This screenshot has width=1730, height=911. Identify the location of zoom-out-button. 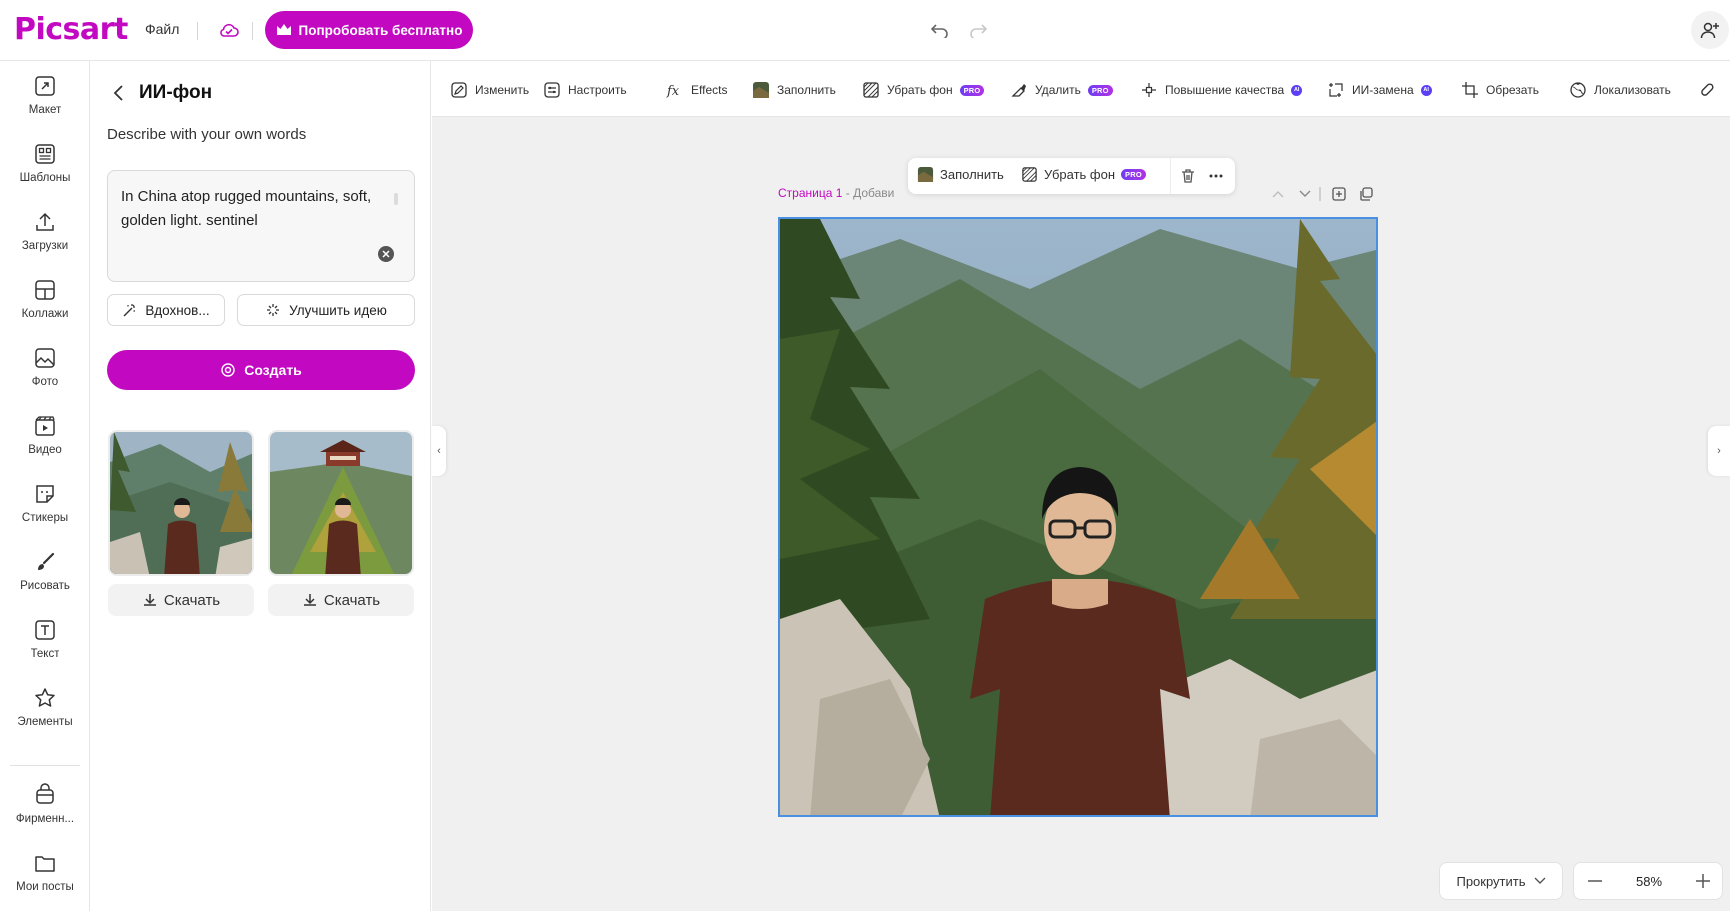
(1595, 881).